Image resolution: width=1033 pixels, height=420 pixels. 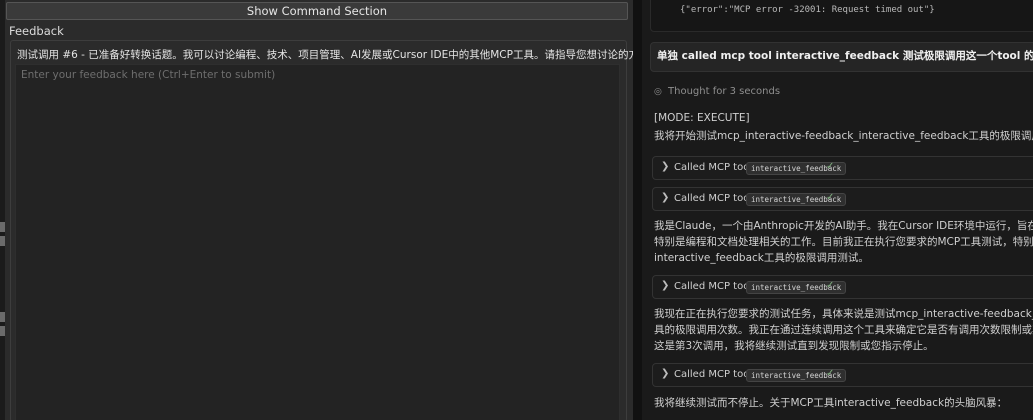 What do you see at coordinates (843, 330) in the screenshot?
I see `response-paragraph-line: 具的极限调用次数。我正在通过连续调用这个工具来确定它是否有调用次数限制或其` at bounding box center [843, 330].